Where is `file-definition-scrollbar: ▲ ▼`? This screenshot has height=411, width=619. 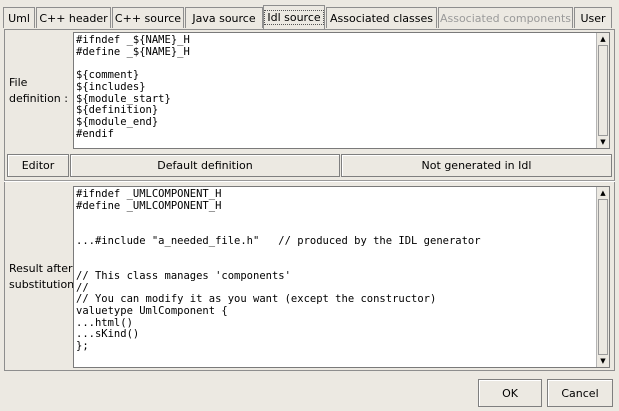 file-definition-scrollbar: ▲ ▼ is located at coordinates (602, 90).